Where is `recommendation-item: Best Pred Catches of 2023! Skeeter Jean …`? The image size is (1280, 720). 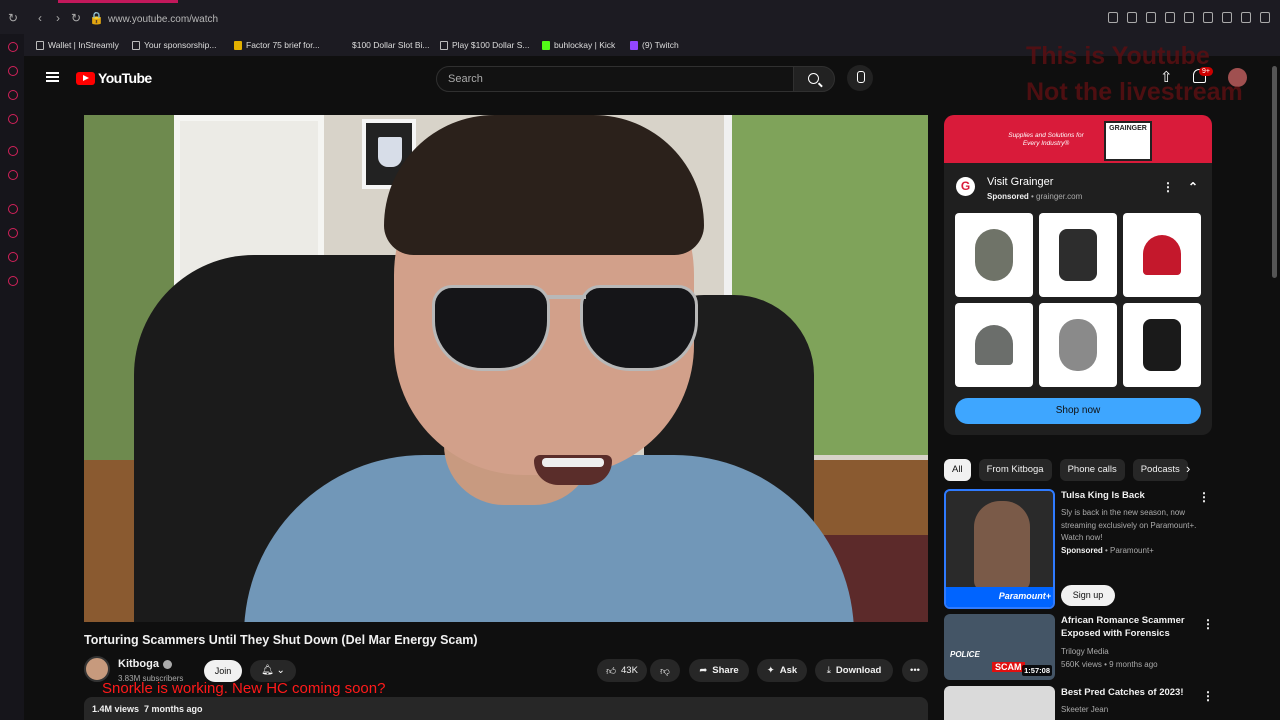 recommendation-item: Best Pred Catches of 2023! Skeeter Jean … is located at coordinates (1107, 703).